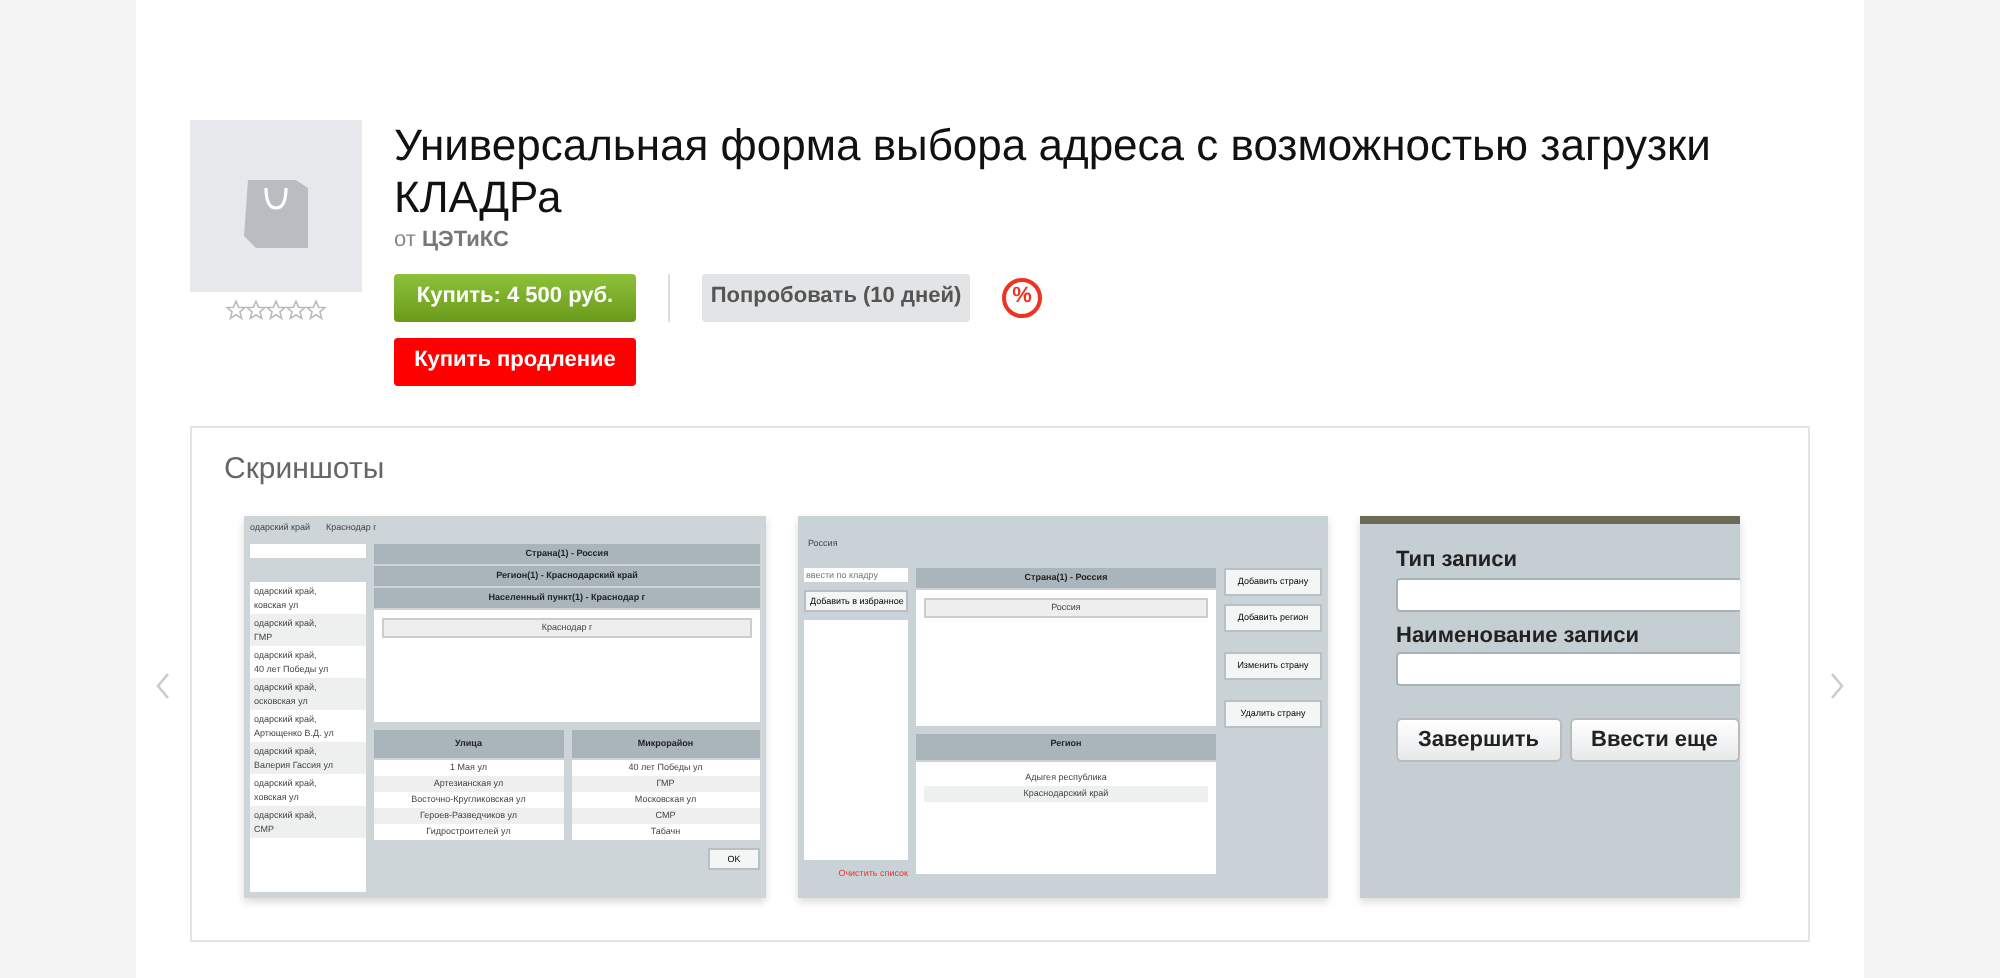 The image size is (2000, 978). Describe the element at coordinates (305, 469) in the screenshot. I see `section-title: Скриншоты` at that location.